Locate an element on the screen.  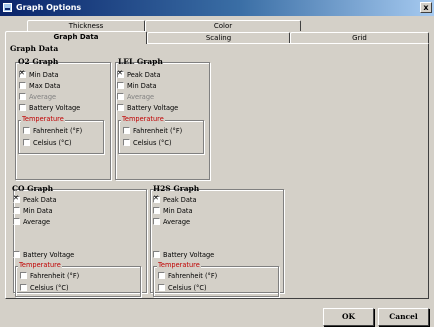
tab-label: Color is located at coordinates (223, 26).